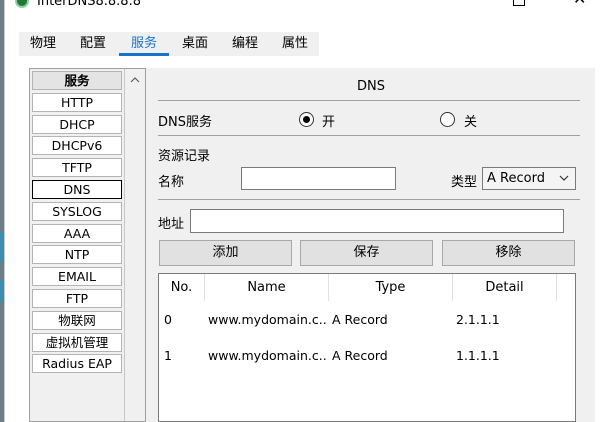  I want to click on service-item-dhcp: DHCP, so click(77, 124).